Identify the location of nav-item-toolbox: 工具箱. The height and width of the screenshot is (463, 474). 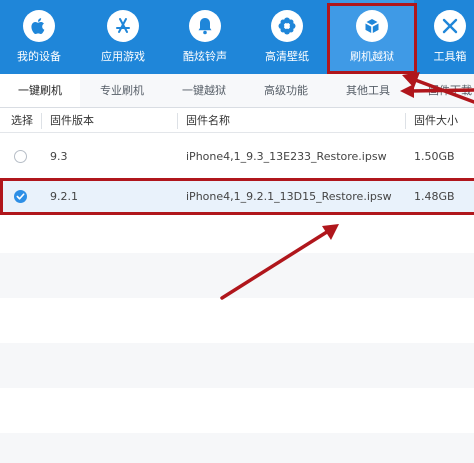
(447, 37).